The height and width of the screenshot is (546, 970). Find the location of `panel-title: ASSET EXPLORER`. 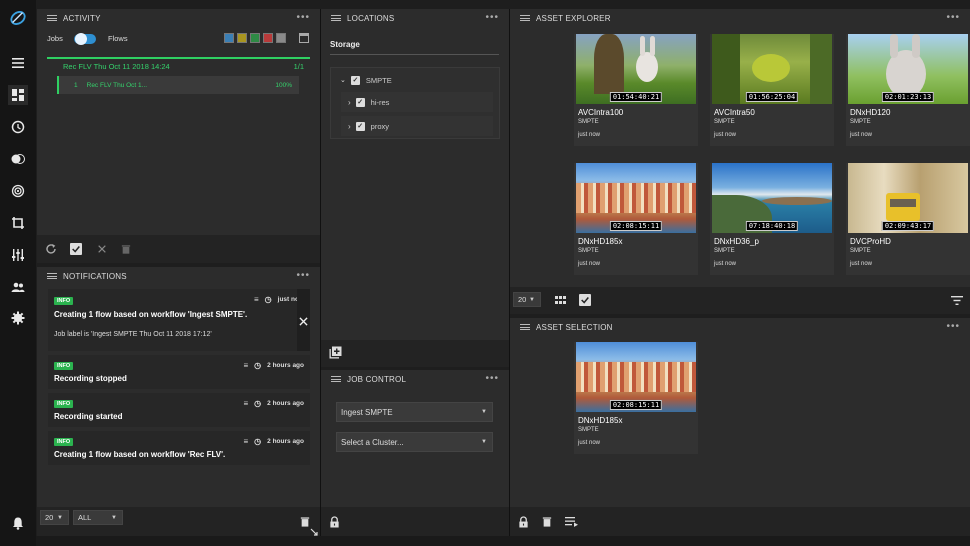

panel-title: ASSET EXPLORER is located at coordinates (573, 18).